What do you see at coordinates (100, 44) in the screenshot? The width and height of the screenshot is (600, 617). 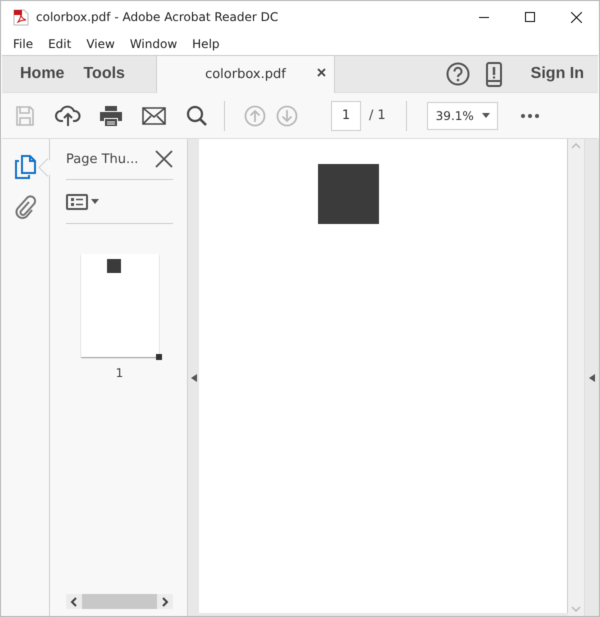 I see `menu-item: View` at bounding box center [100, 44].